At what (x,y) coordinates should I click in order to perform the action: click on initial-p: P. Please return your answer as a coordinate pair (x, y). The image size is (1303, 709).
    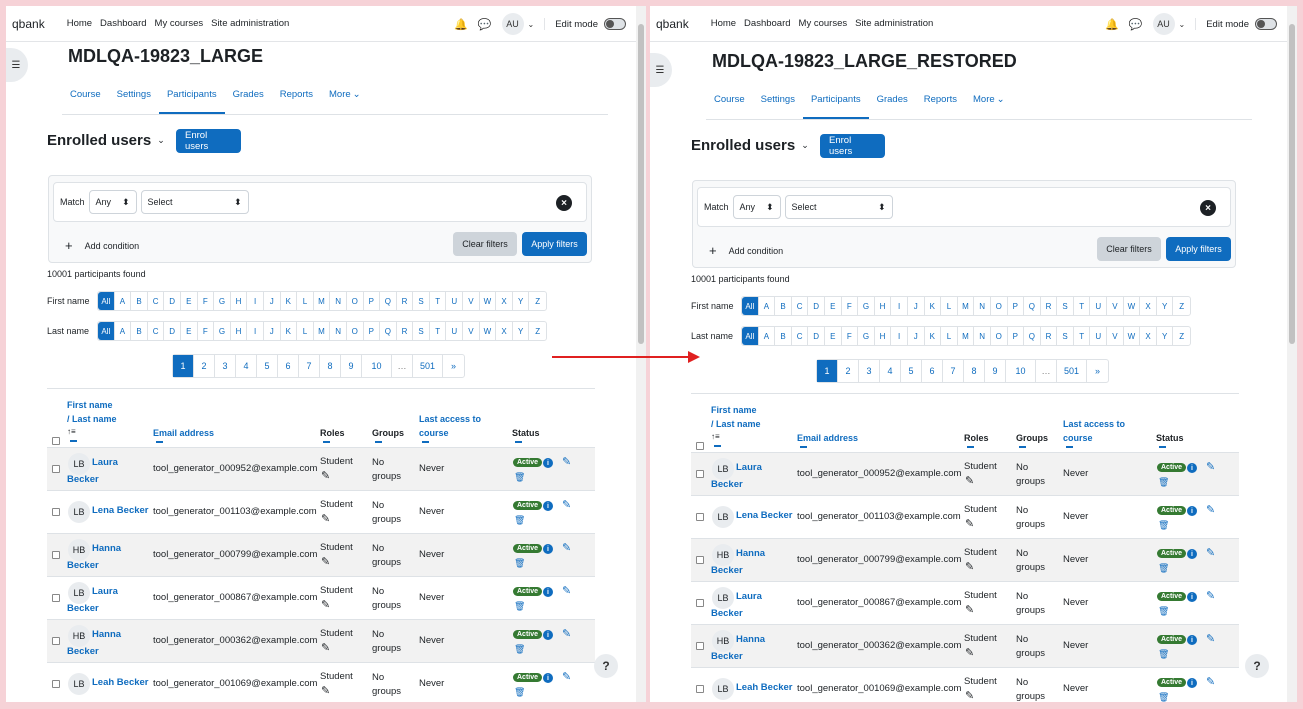
    Looking at the image, I should click on (372, 301).